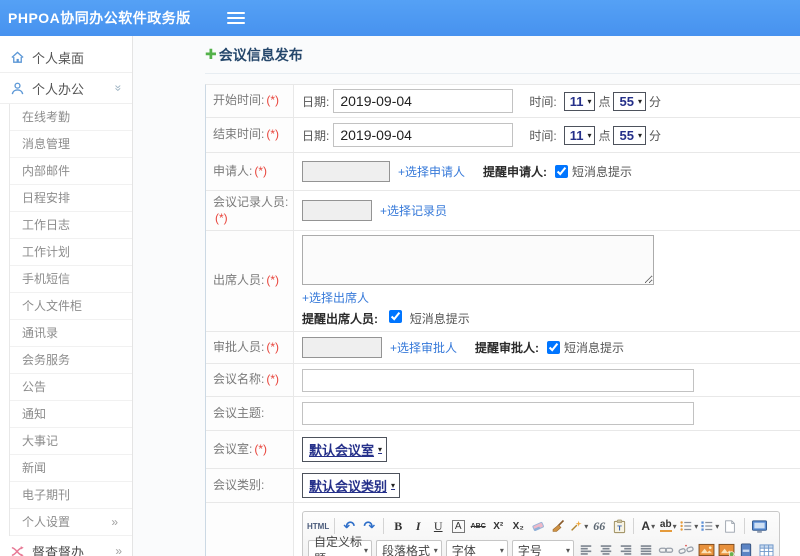 Image resolution: width=800 pixels, height=556 pixels. I want to click on sidebar-item-attendance: 在线考勤, so click(71, 117).